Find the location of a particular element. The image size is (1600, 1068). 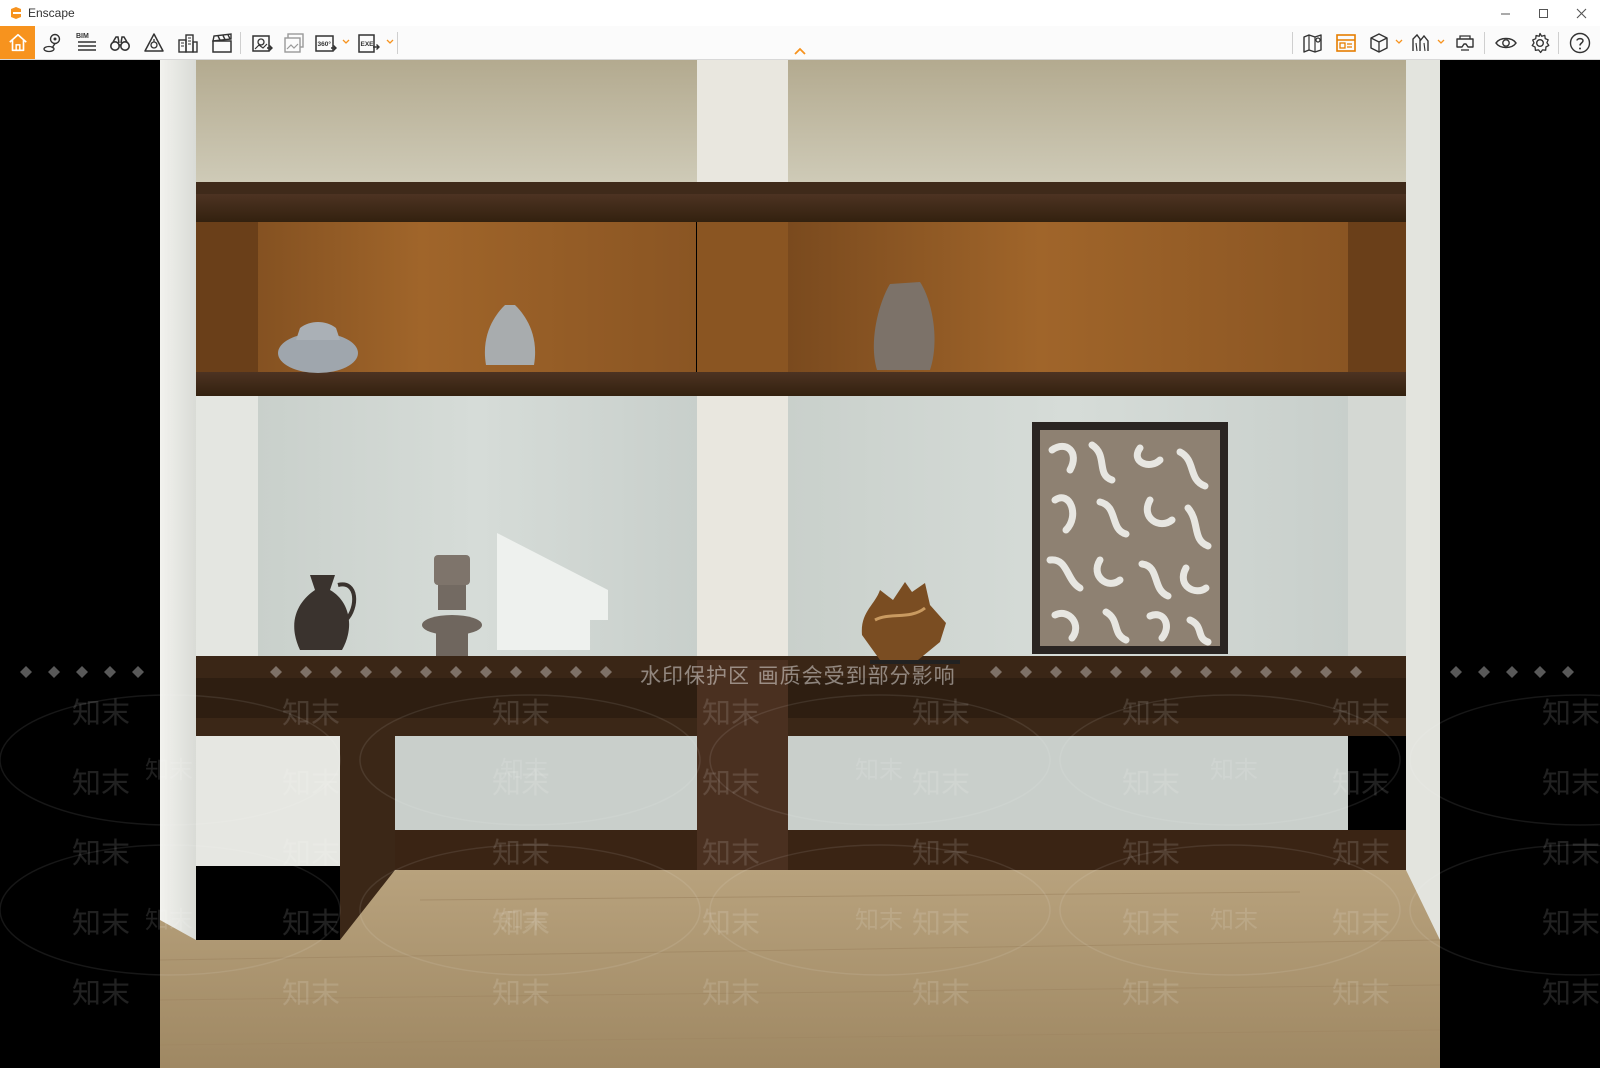

render-panorama-button: 360° is located at coordinates (326, 42).